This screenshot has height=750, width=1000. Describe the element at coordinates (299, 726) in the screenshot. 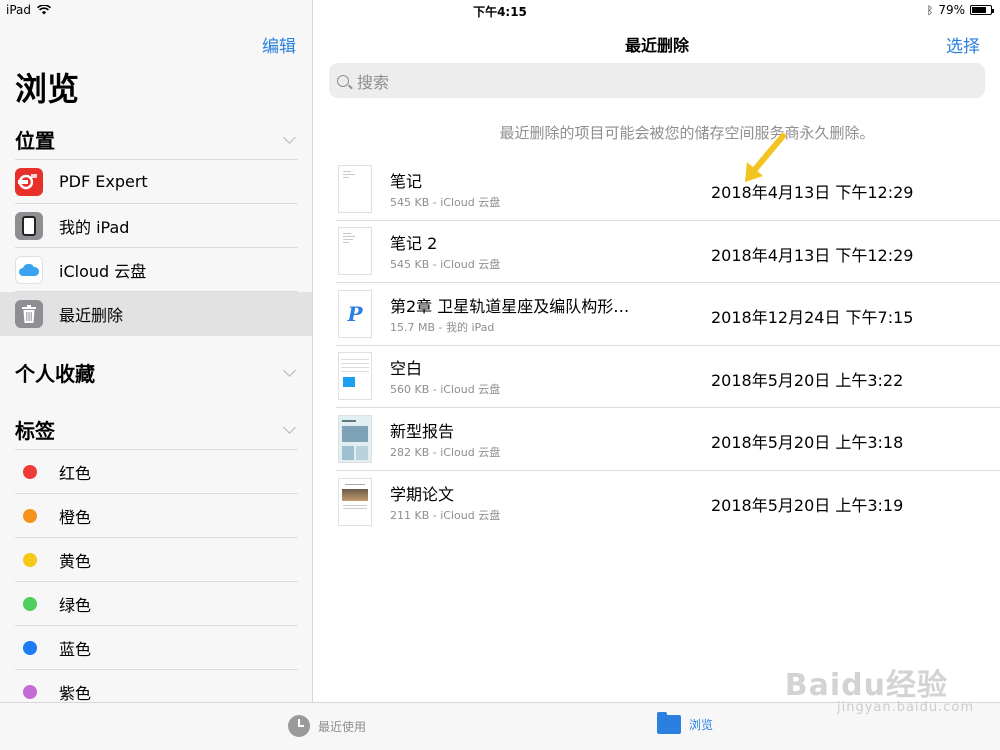

I see `clock-icon` at that location.